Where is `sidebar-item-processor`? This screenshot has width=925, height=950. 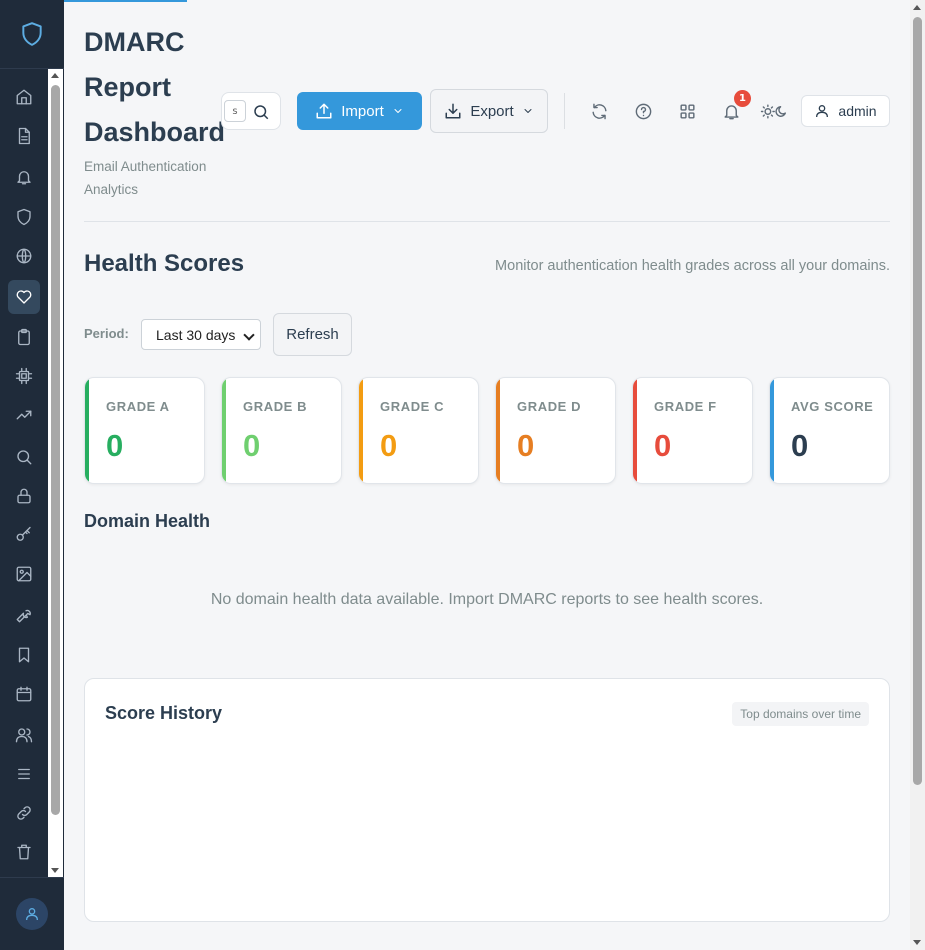
sidebar-item-processor is located at coordinates (24, 376).